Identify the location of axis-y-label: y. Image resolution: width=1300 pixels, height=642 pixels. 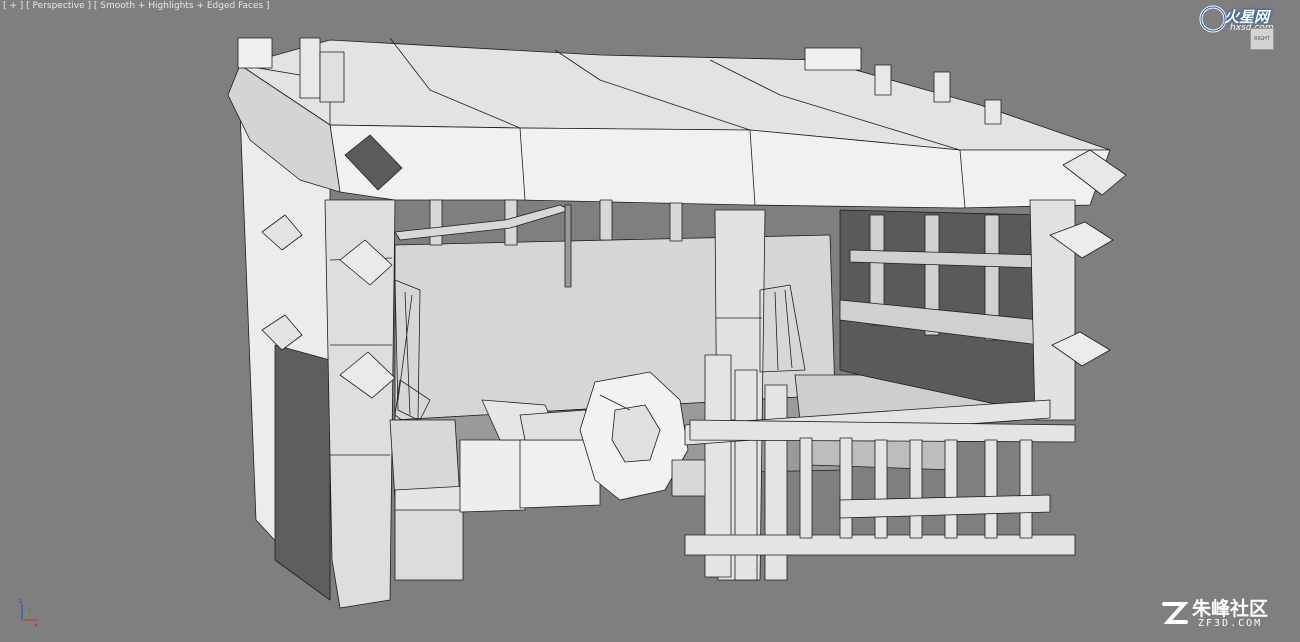
(30, 610).